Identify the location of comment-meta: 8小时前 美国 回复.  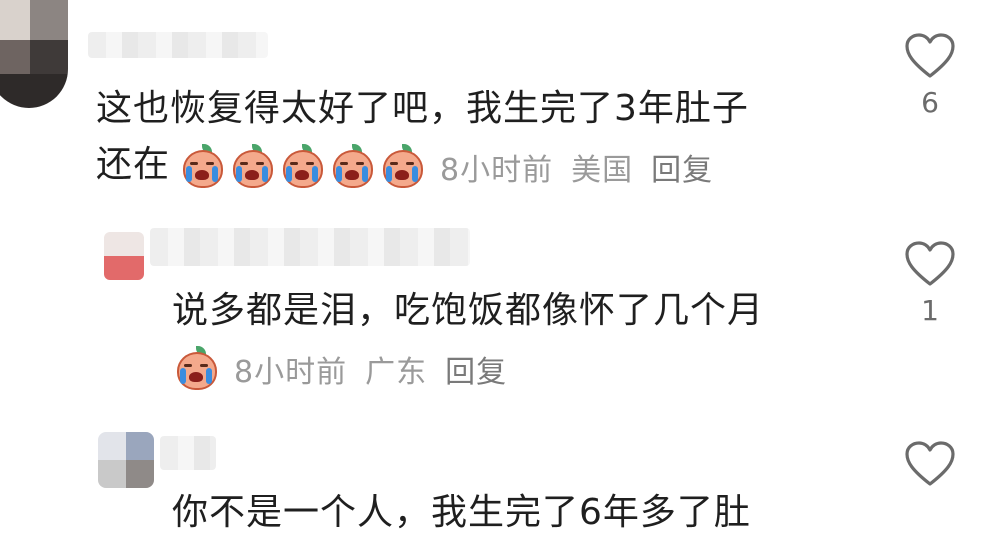
(446, 167).